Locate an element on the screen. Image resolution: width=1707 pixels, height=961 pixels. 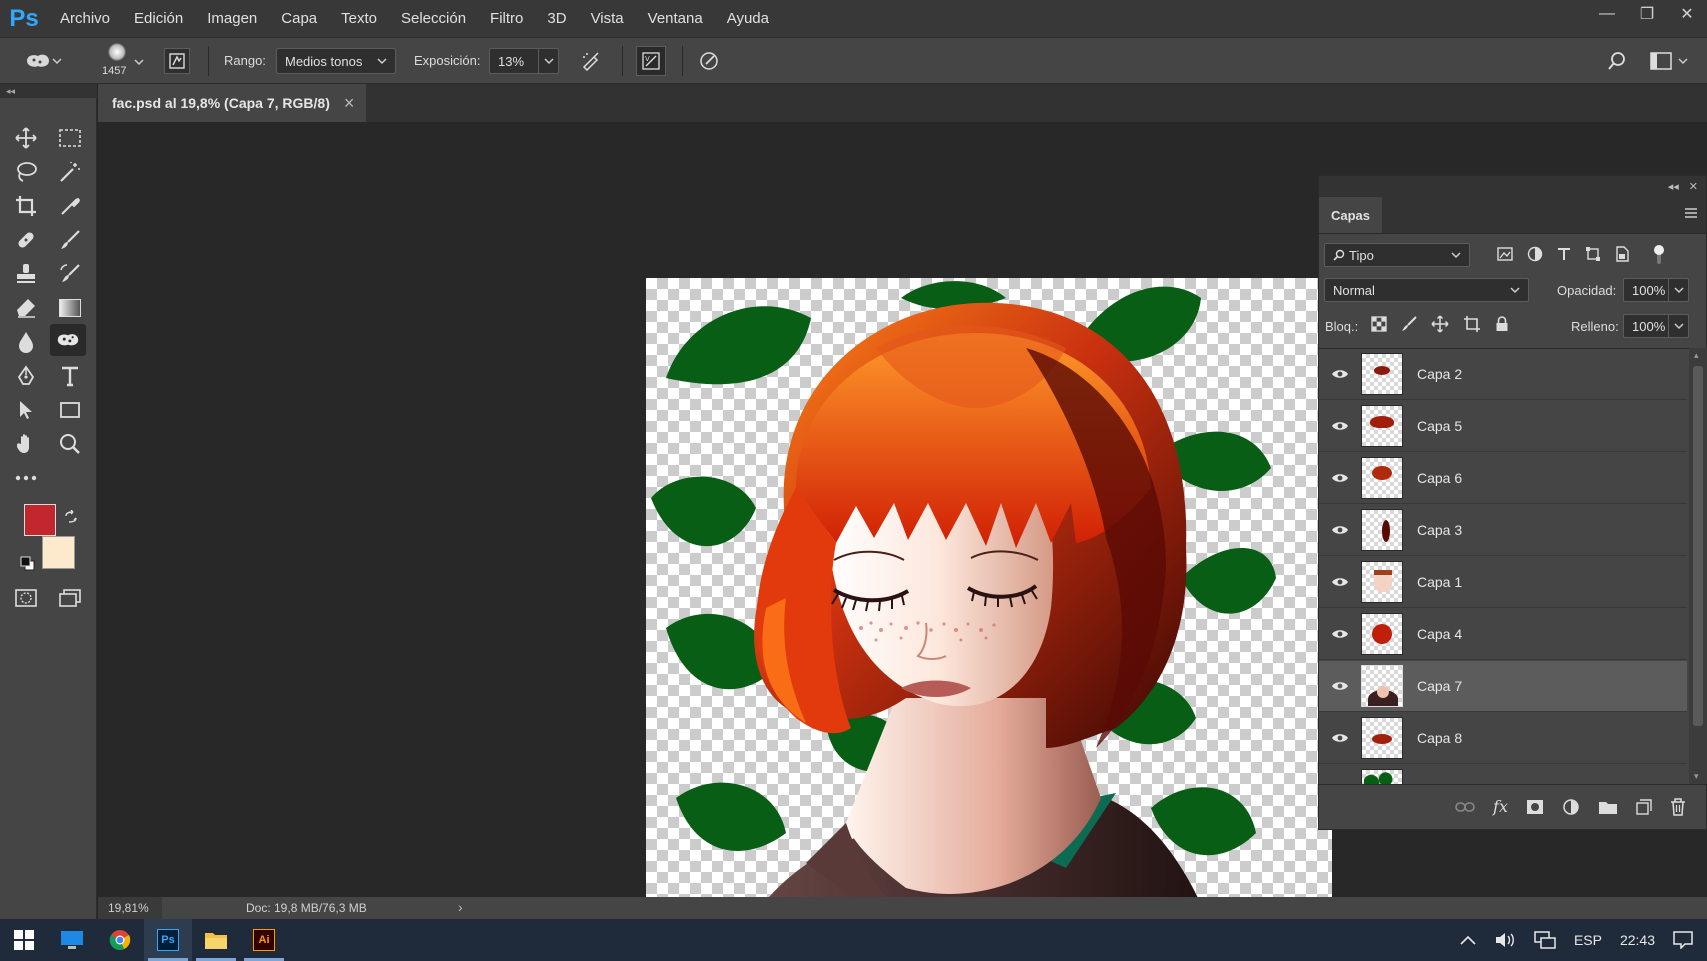
hand-tool is located at coordinates (26, 444).